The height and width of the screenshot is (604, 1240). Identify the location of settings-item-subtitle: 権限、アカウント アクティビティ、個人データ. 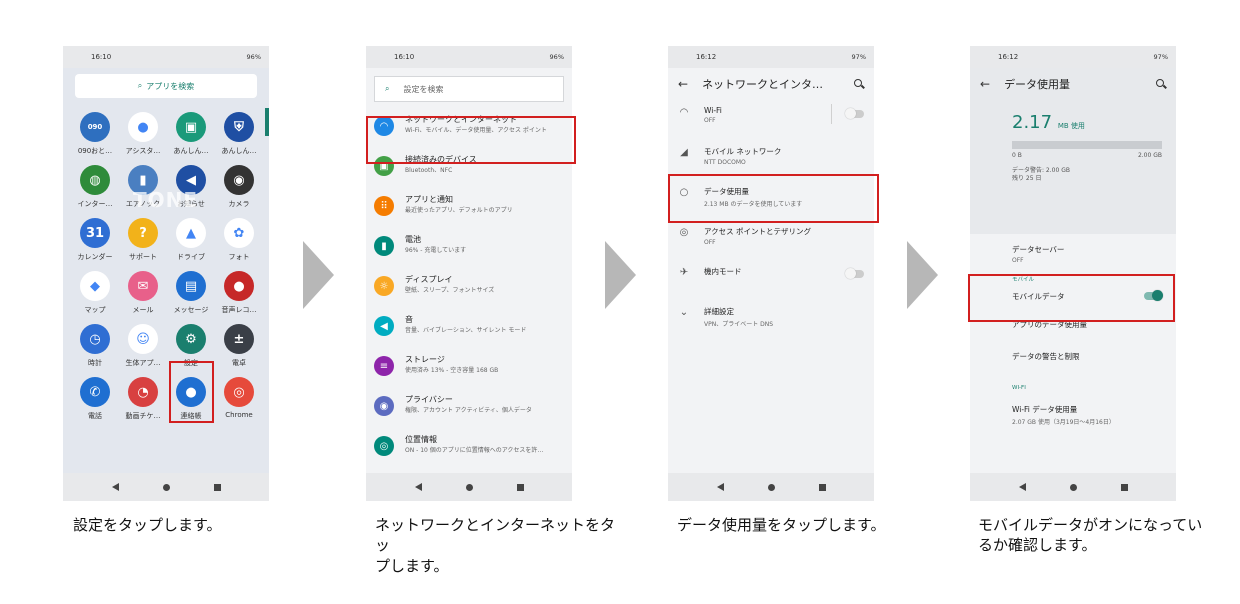
(468, 410).